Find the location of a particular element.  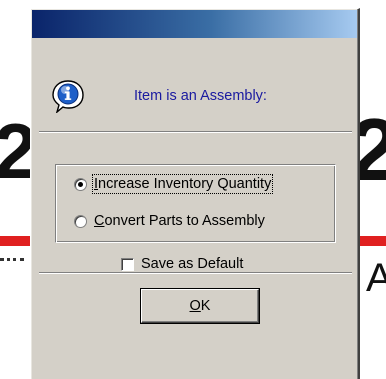

radio-convert-parts: Convert Parts to Assembly is located at coordinates (169, 221).